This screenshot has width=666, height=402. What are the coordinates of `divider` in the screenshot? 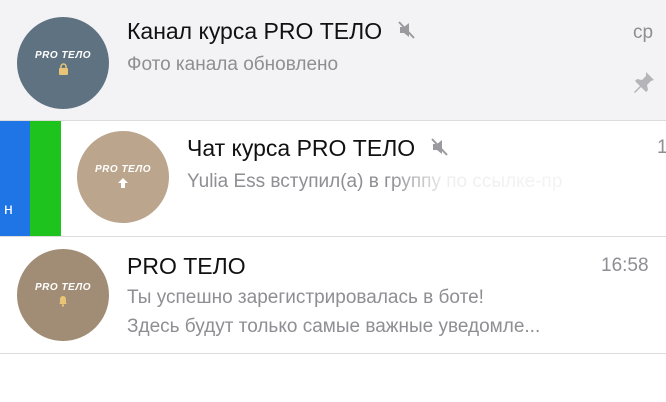 It's located at (333, 353).